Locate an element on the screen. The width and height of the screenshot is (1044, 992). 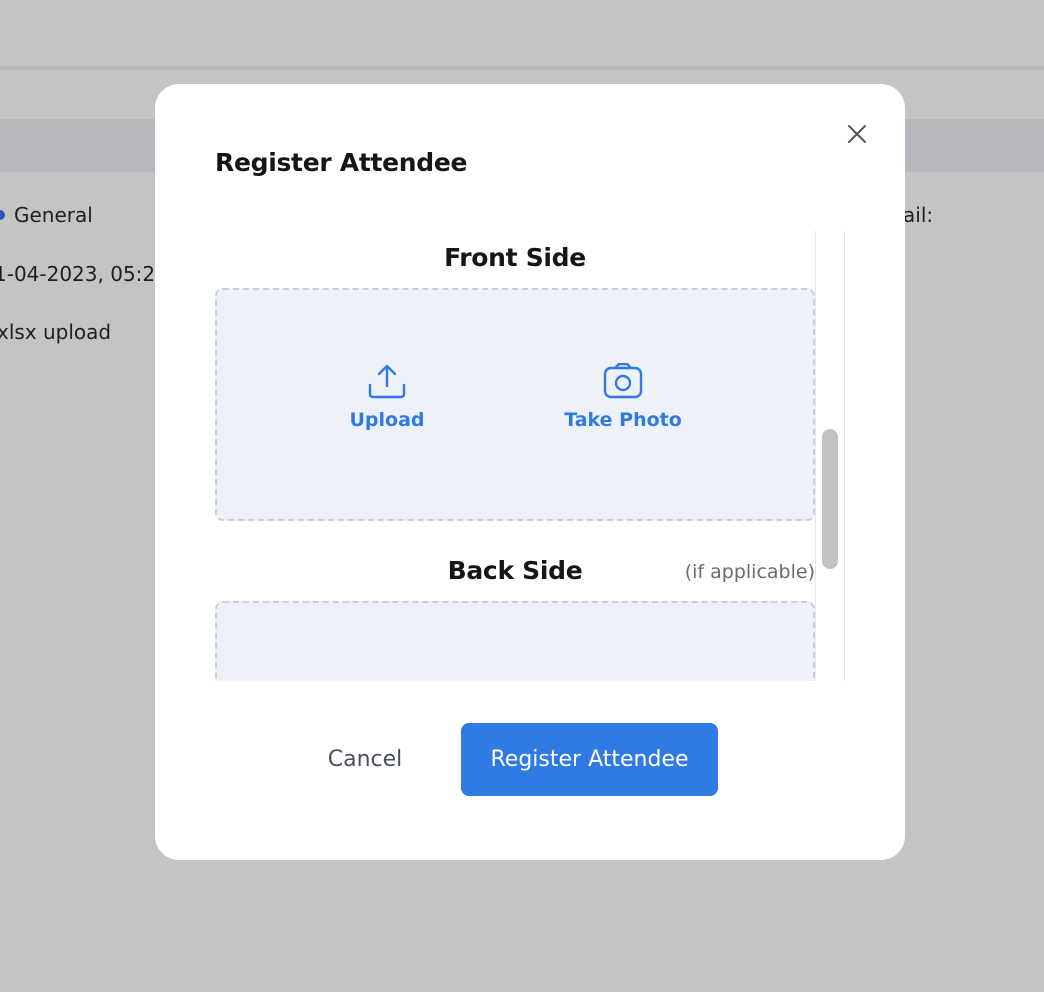
upload-label: Upload is located at coordinates (387, 420).